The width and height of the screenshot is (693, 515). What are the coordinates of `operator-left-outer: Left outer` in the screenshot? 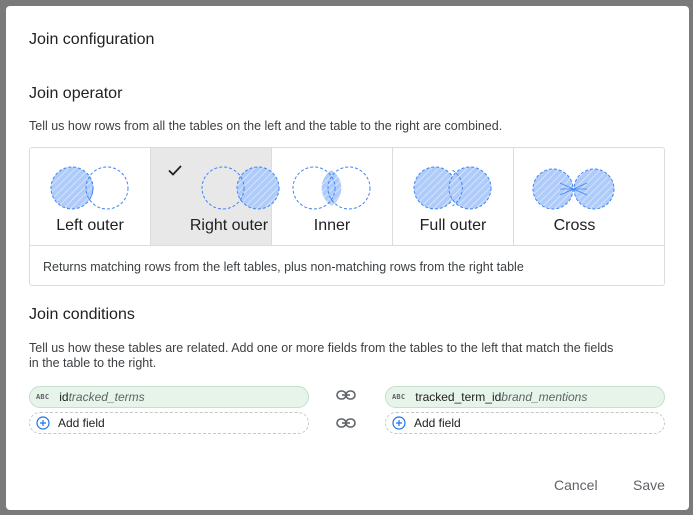 It's located at (90, 196).